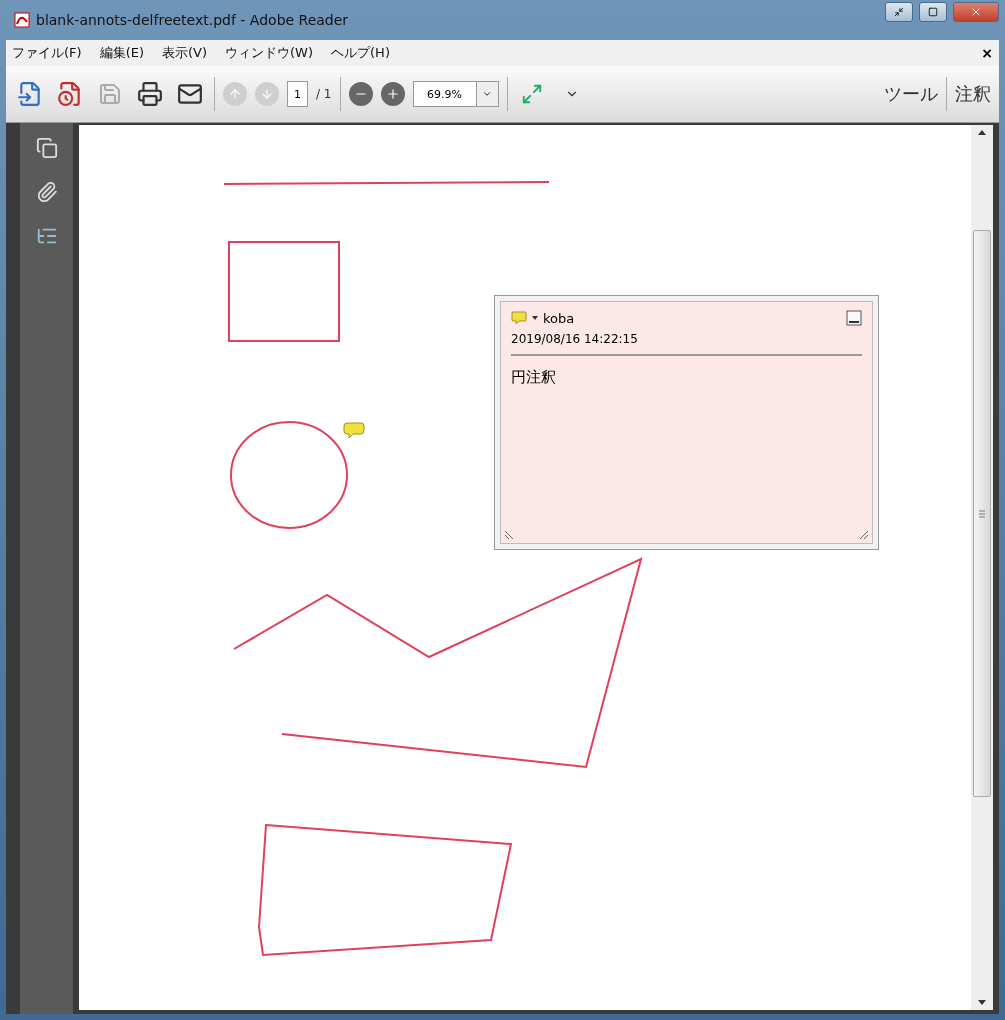  I want to click on maximize-button, so click(933, 12).